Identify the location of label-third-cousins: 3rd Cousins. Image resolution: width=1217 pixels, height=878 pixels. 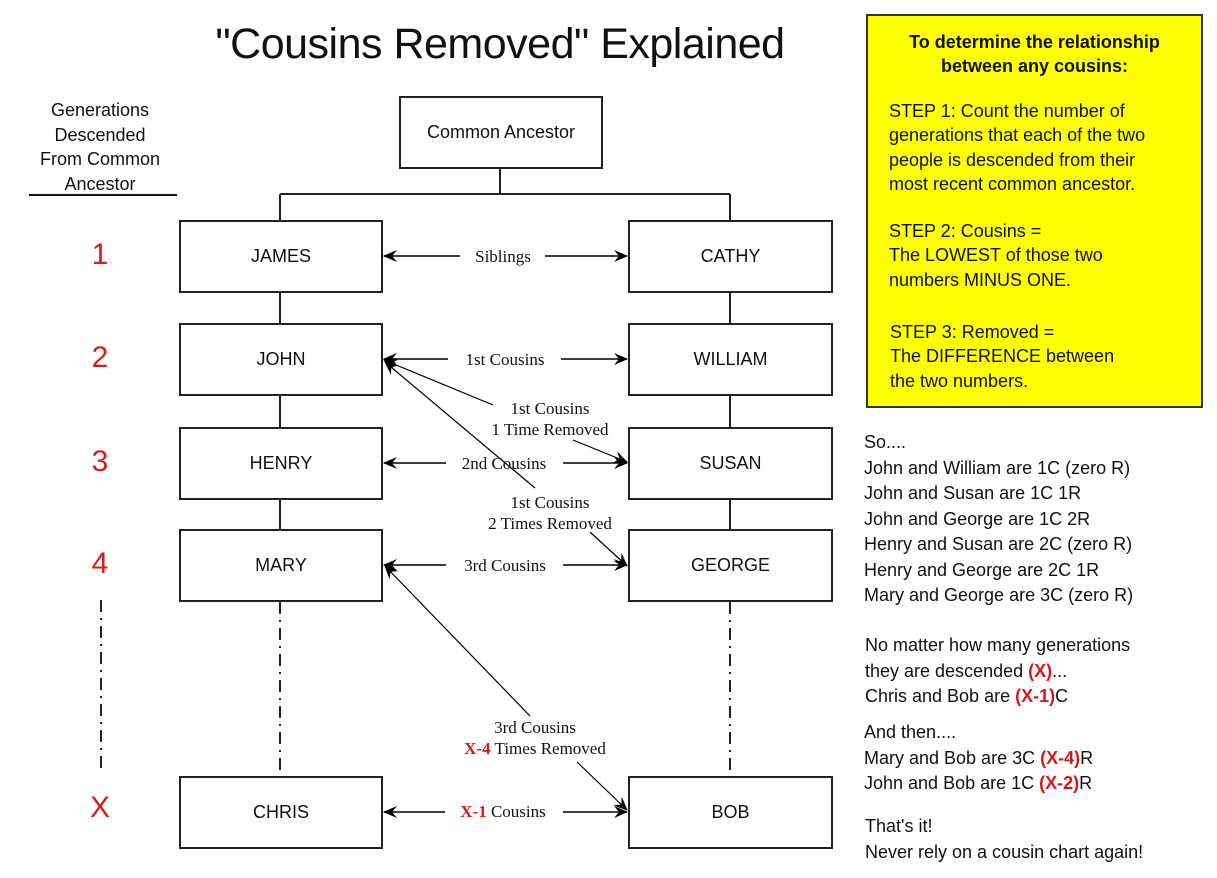
(505, 565).